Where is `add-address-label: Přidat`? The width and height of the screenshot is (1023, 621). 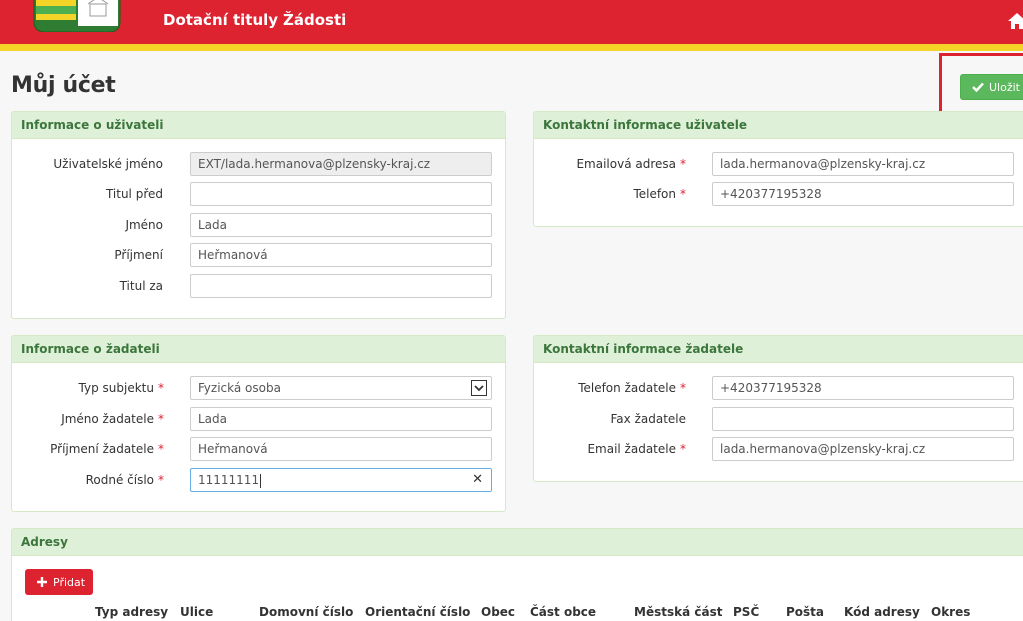
add-address-label: Přidat is located at coordinates (69, 582).